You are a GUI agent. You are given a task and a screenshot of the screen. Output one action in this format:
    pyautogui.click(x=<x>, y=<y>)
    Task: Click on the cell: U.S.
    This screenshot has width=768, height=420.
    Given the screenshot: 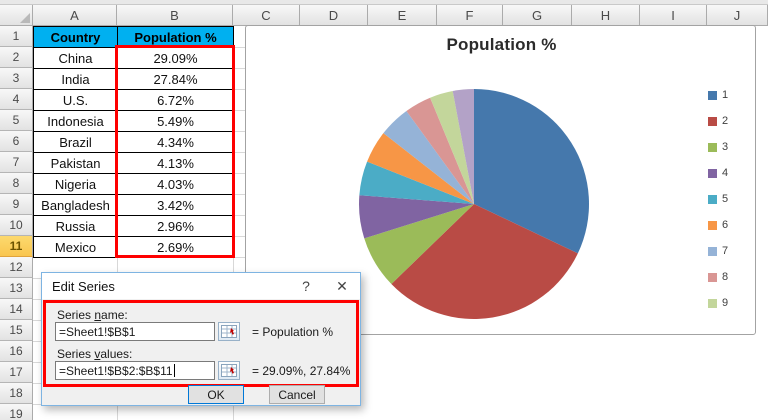 What is the action you would take?
    pyautogui.click(x=76, y=100)
    